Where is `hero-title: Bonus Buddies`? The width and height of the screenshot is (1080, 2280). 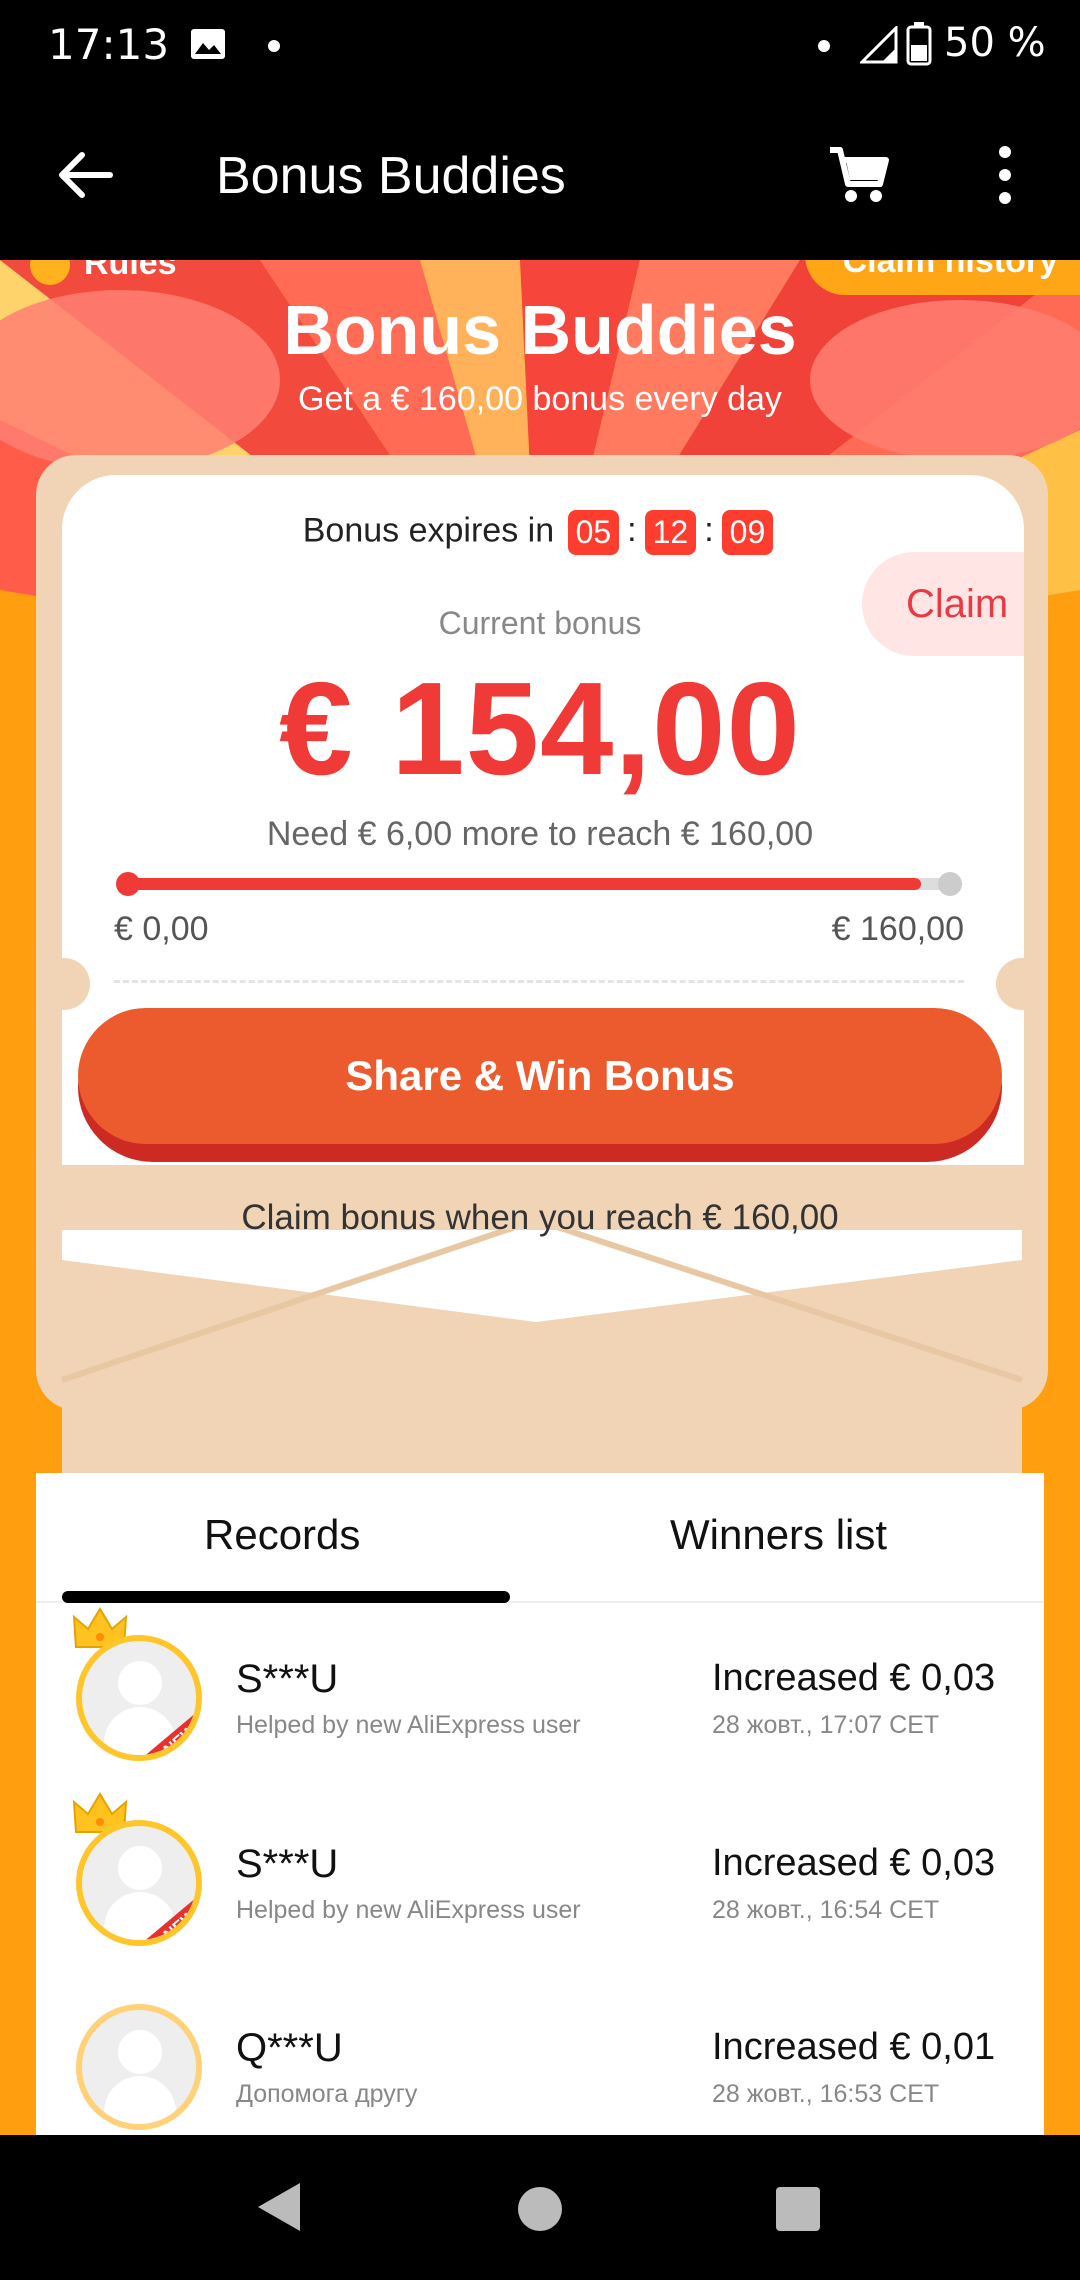 hero-title: Bonus Buddies is located at coordinates (540, 330).